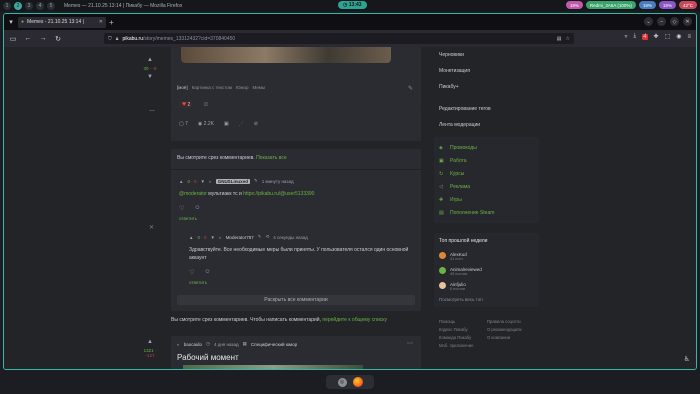 Image resolution: width=700 pixels, height=394 pixels. I want to click on comments-button: ▢ 7, so click(183, 124).